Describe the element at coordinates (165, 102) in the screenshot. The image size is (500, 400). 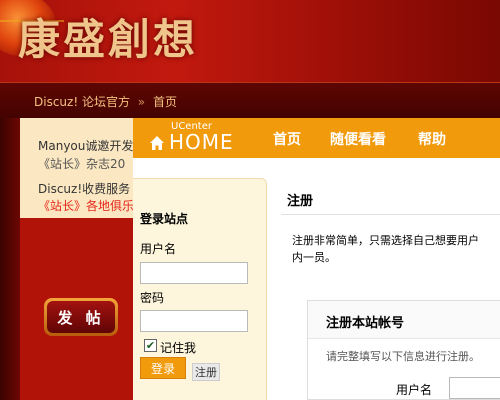
I see `breadcrumb-home-link: 首页` at that location.